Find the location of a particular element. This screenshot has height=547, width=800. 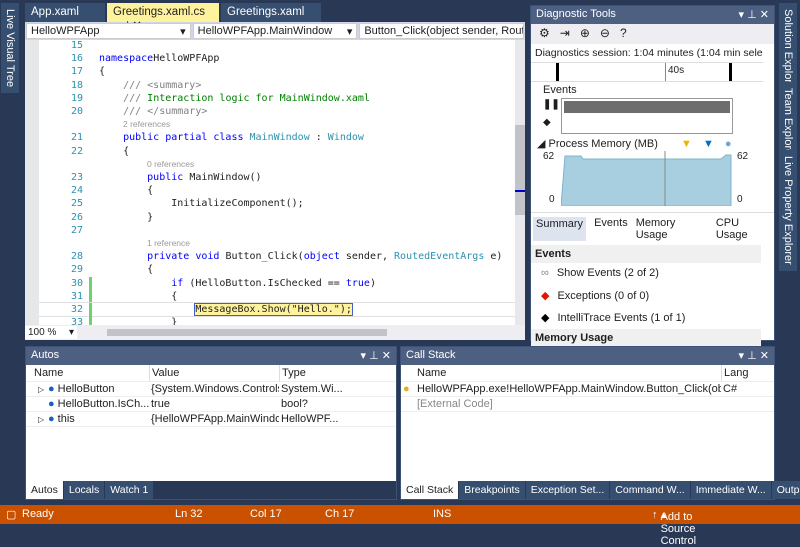

type-dropdown: HelloWPFApp.MainWindow ▾ is located at coordinates (275, 31).